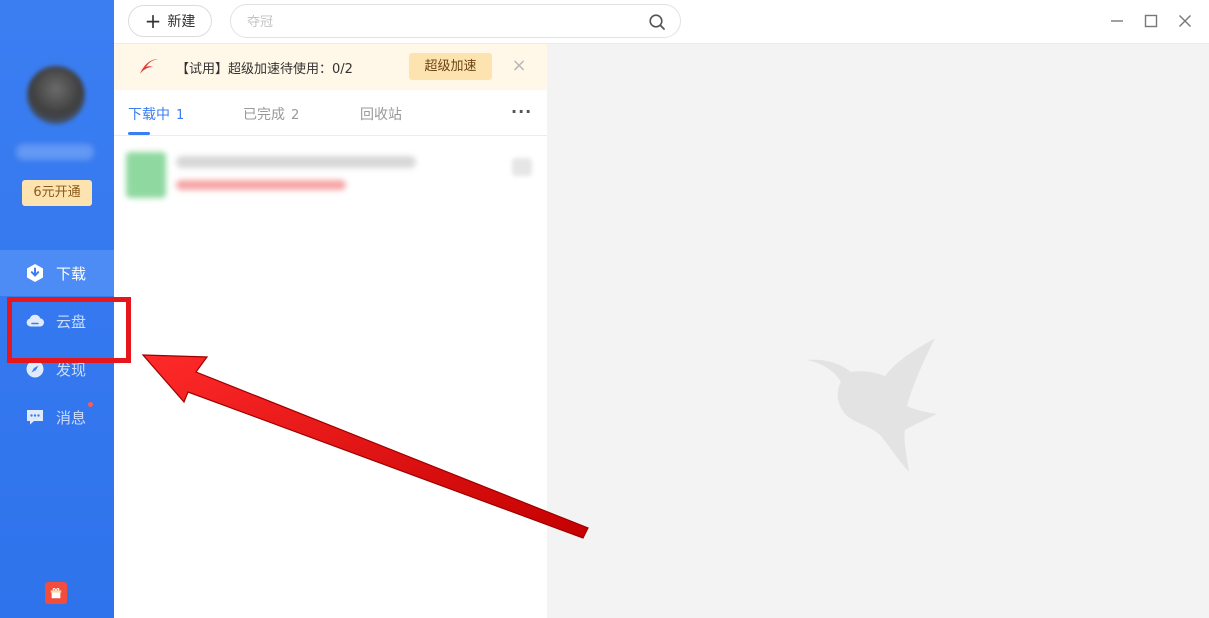 The image size is (1209, 618). I want to click on sidebar-item-messages: 消息, so click(57, 417).